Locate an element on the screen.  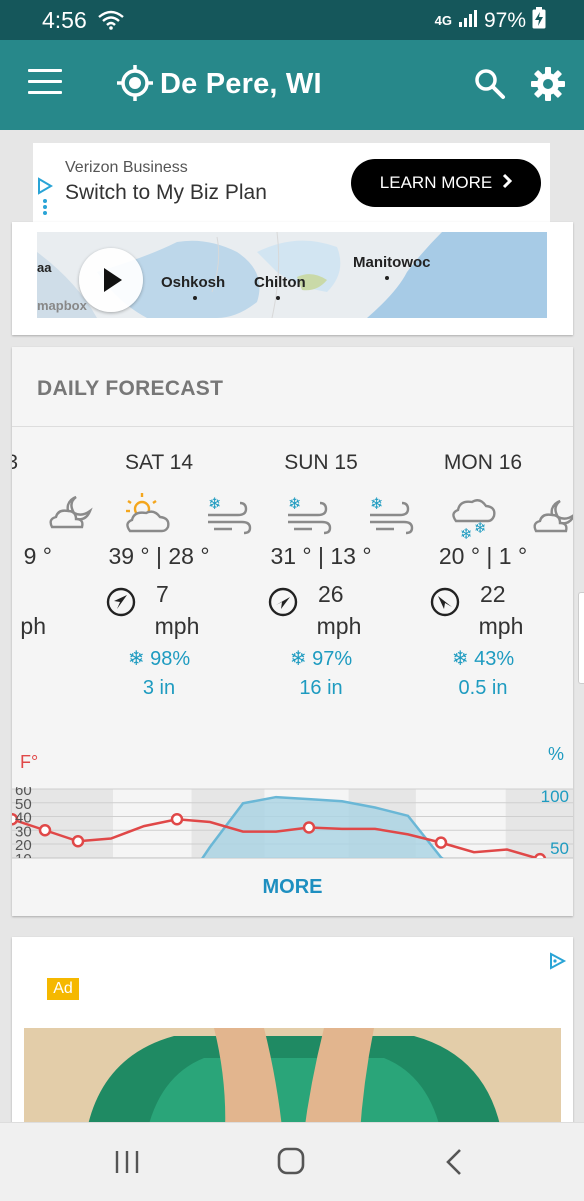
radar-card: aa Oshkosh Chilton Manitowoc mapbox is located at coordinates (292, 278).